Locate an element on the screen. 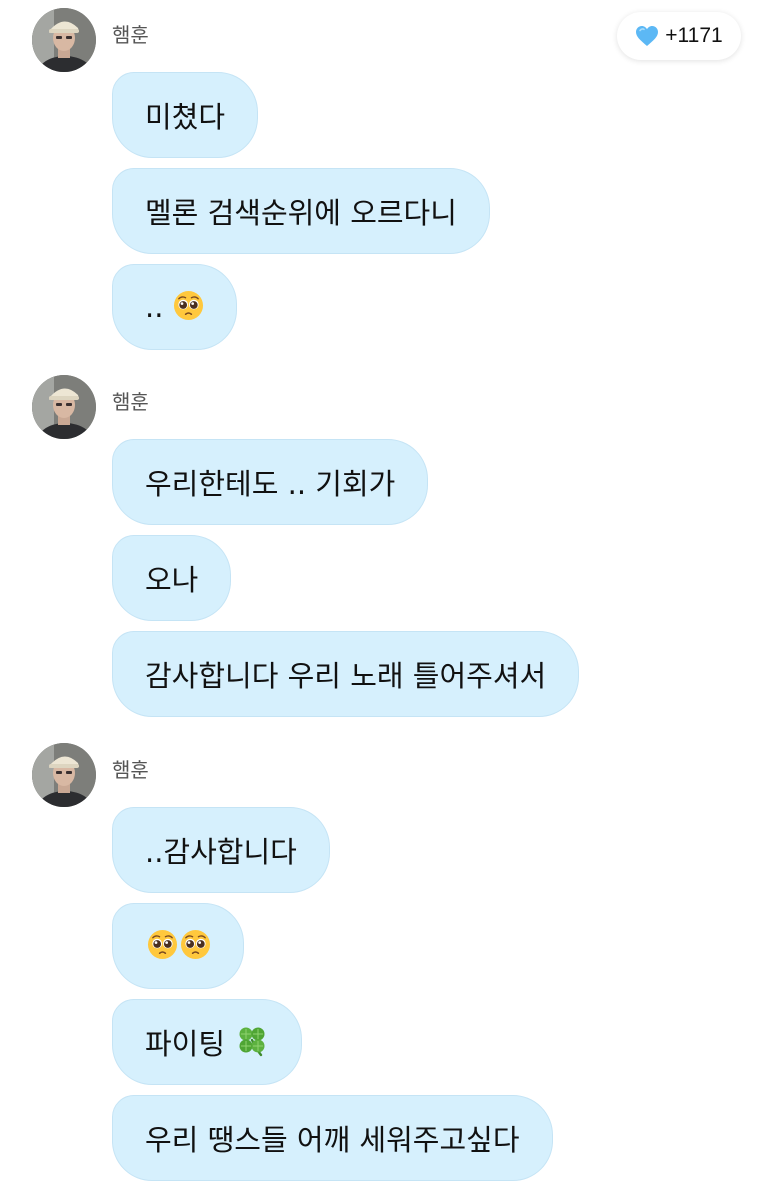 Image resolution: width=766 pixels, height=1199 pixels. message-text: 우리 땡스들 어깨 세워주고싶다 is located at coordinates (332, 1140).